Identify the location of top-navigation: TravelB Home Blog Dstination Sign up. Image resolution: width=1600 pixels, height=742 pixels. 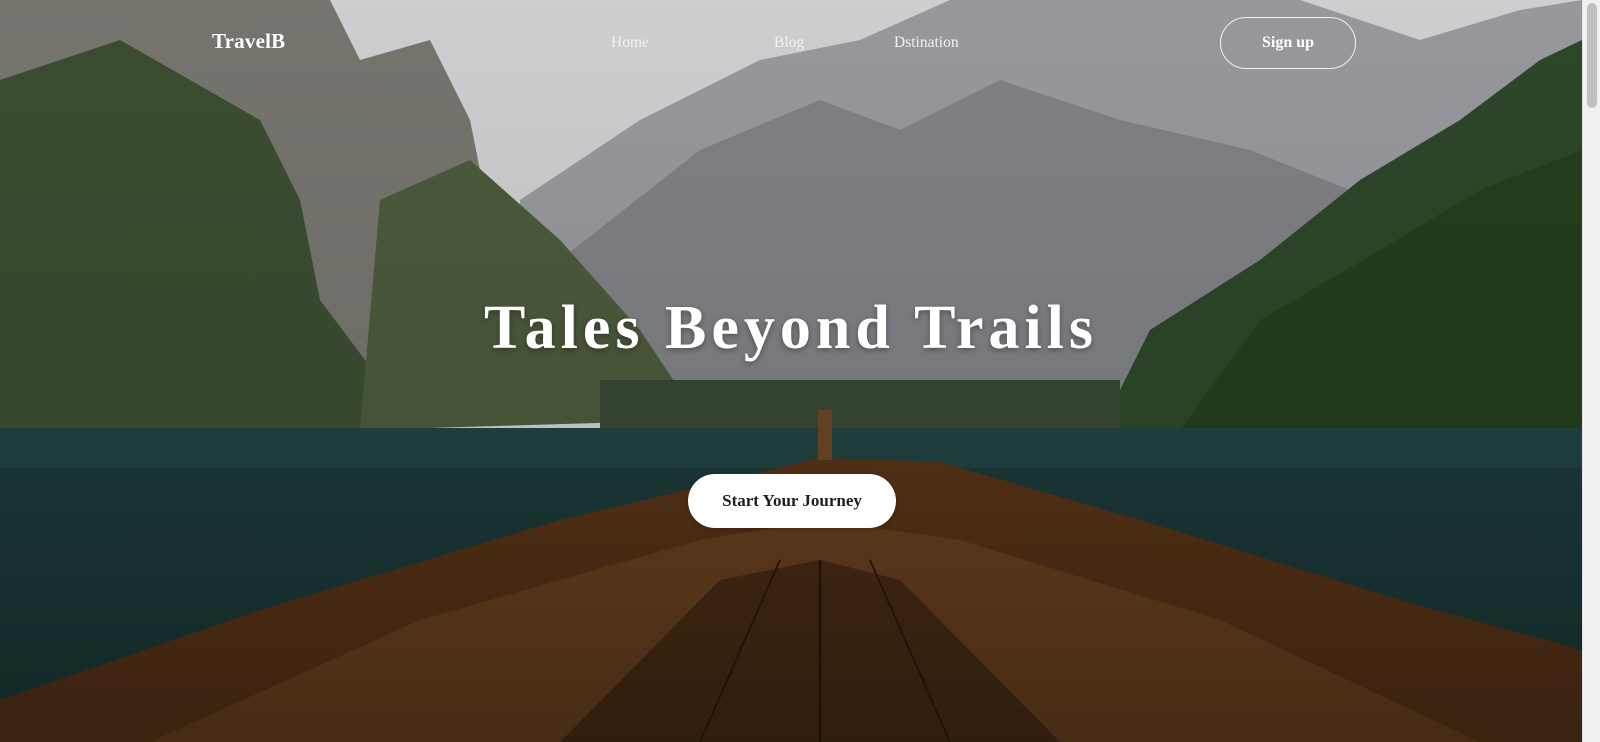
(791, 45).